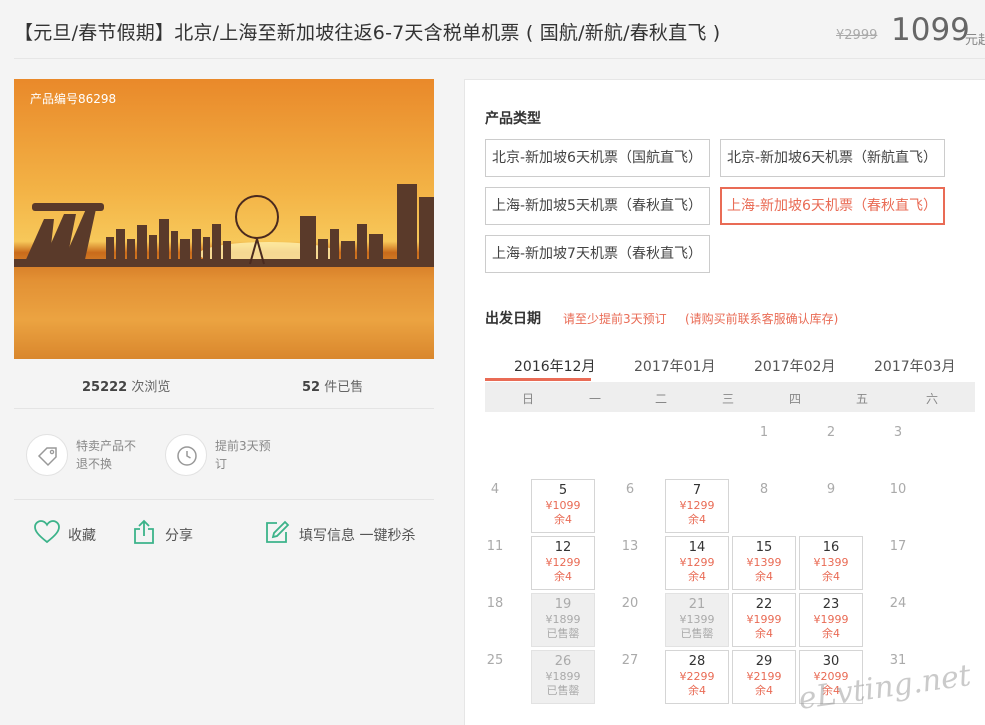  I want to click on calendar-day-number: 7, so click(697, 490).